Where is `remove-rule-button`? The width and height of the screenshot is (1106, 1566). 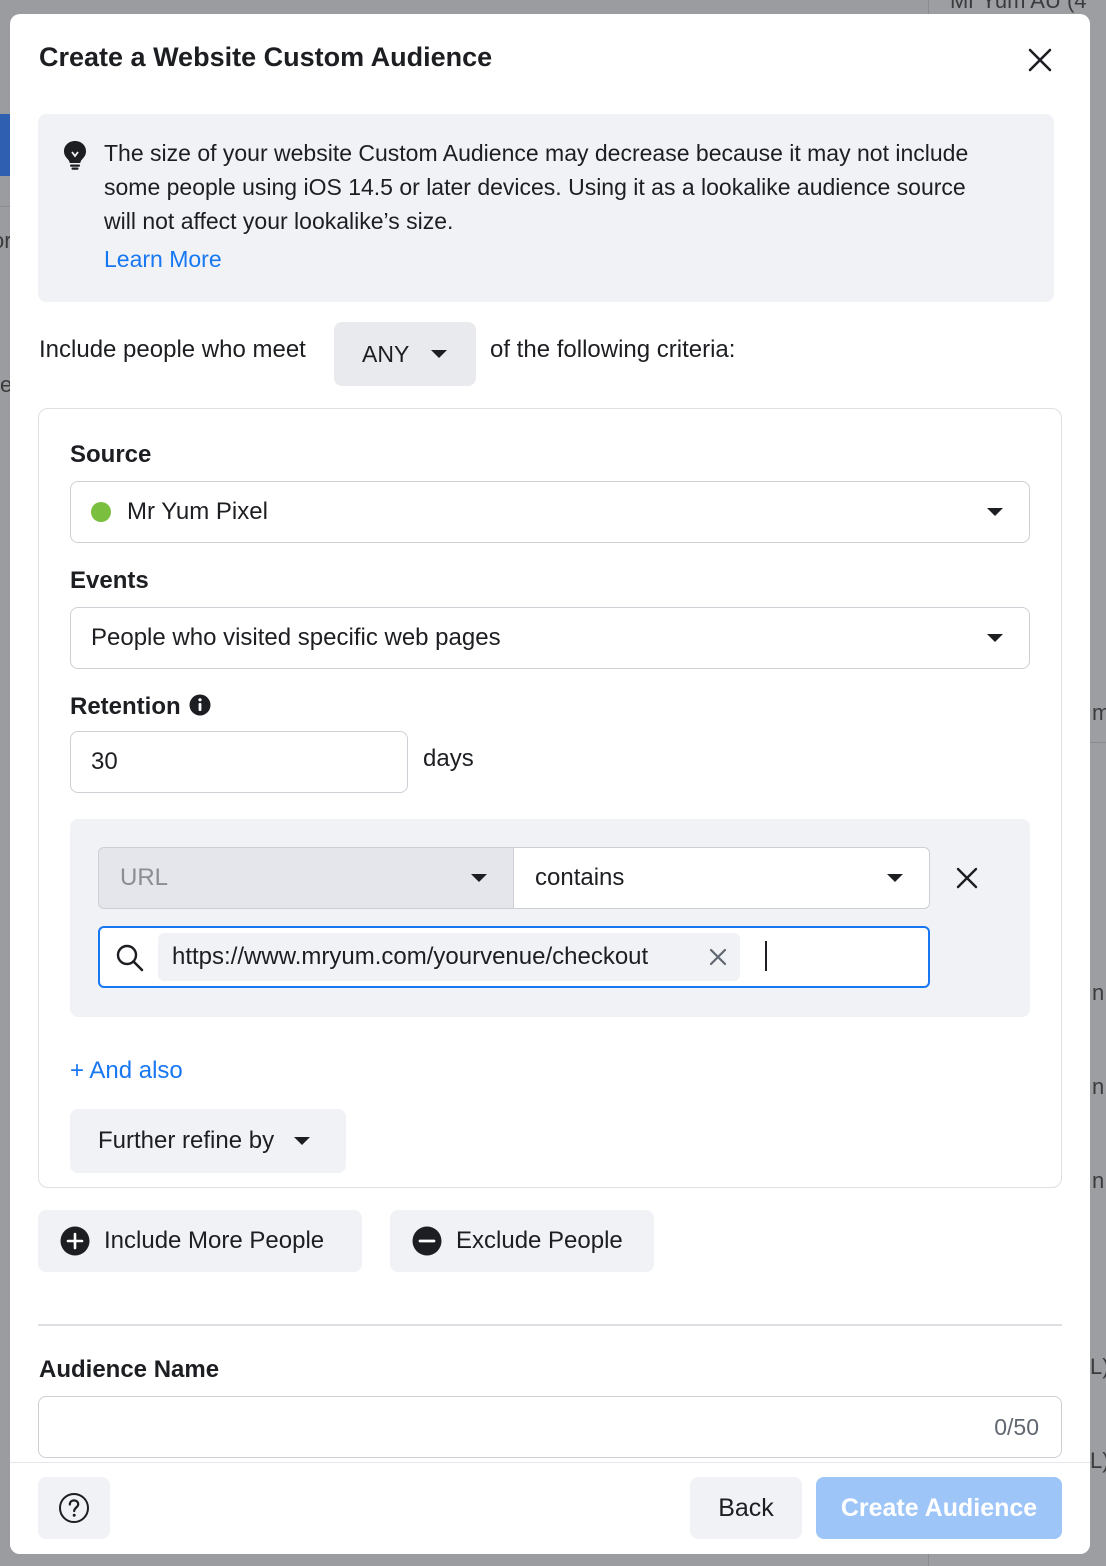 remove-rule-button is located at coordinates (967, 878).